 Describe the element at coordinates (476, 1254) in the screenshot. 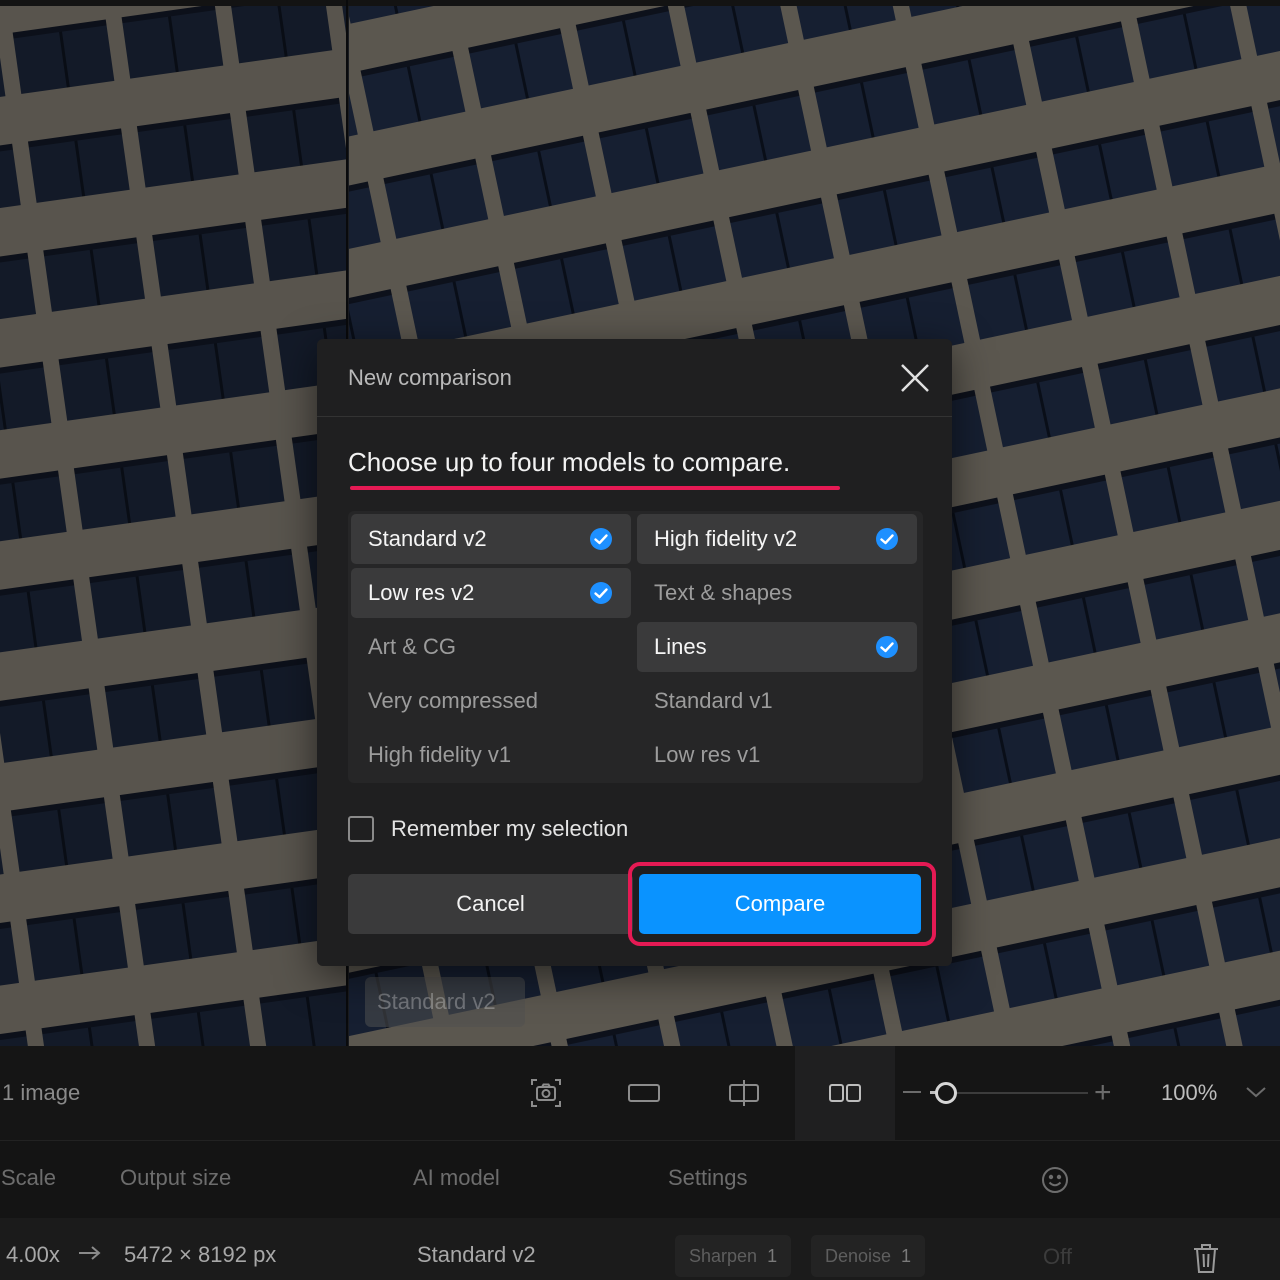

I see `row-ai-model: Standard v2` at that location.